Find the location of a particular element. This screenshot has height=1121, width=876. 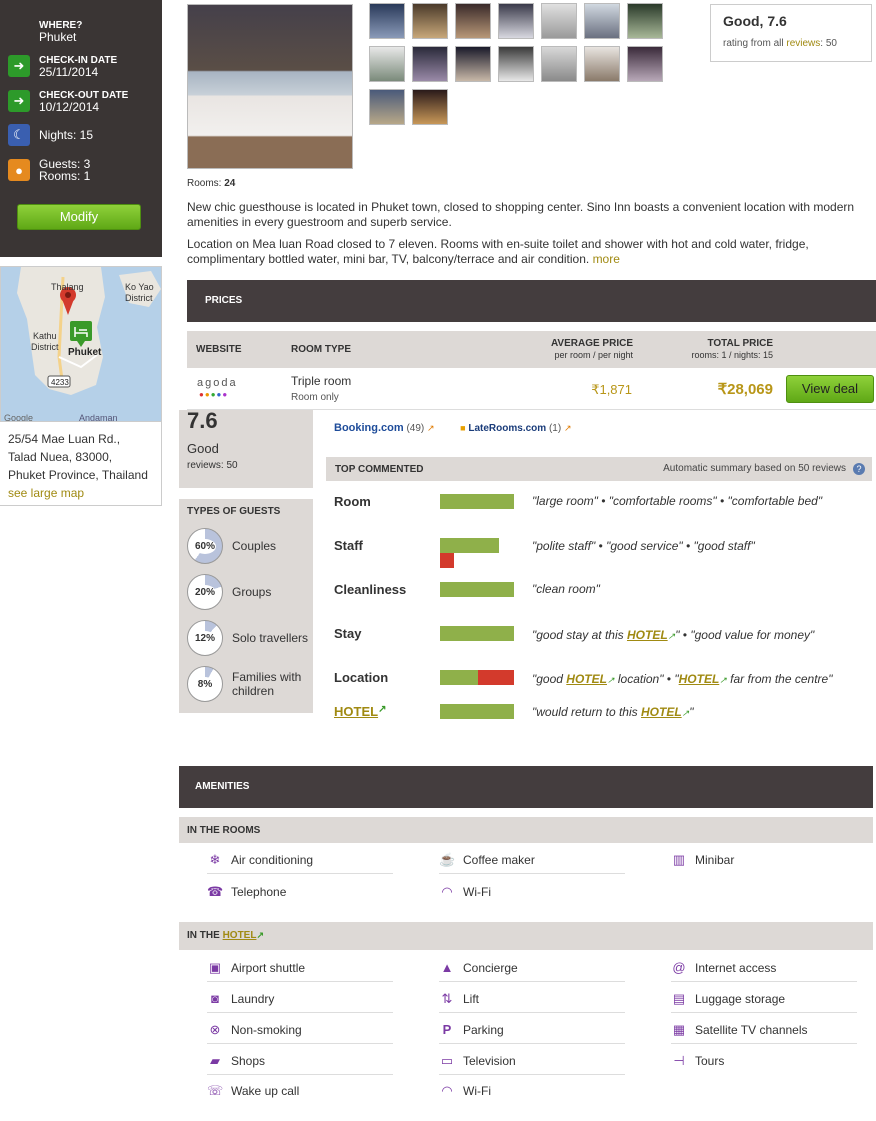

in-the-hotel-title: IN THE HOTEL↗ is located at coordinates (526, 936).